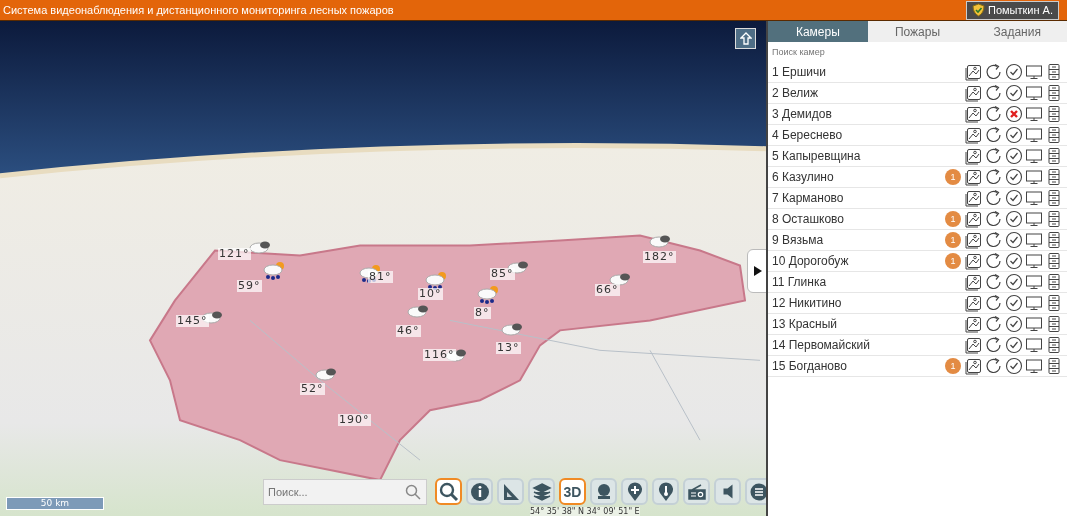 This screenshot has width=1067, height=516. I want to click on layers-button, so click(541, 491).